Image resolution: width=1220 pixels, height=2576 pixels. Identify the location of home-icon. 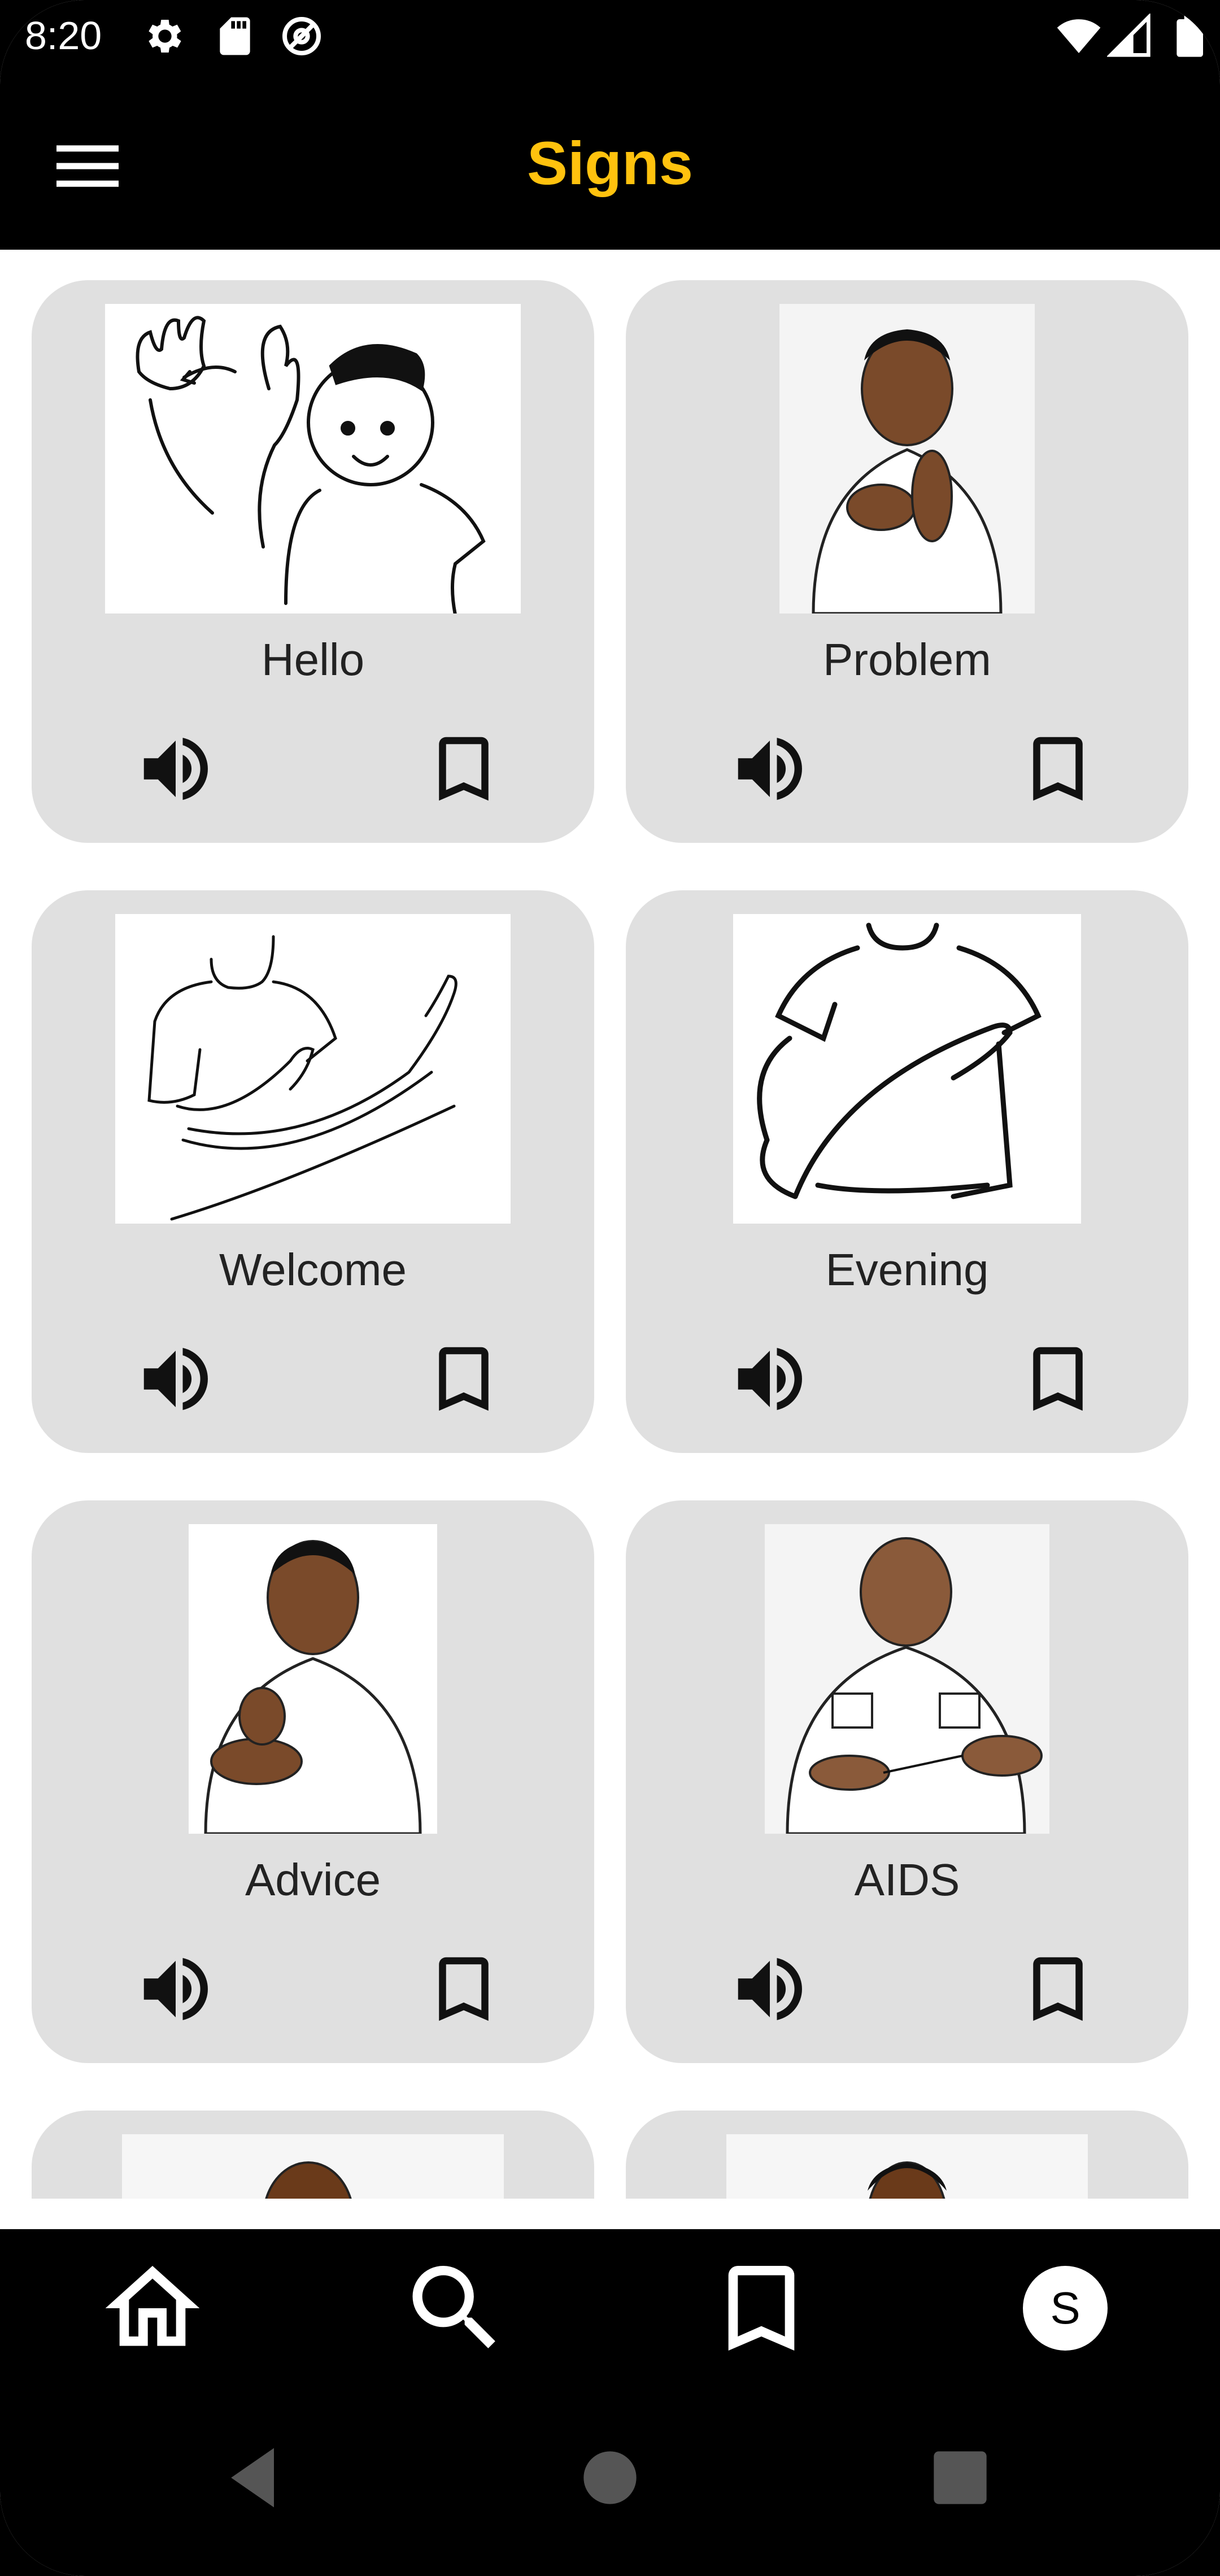
(152, 2306).